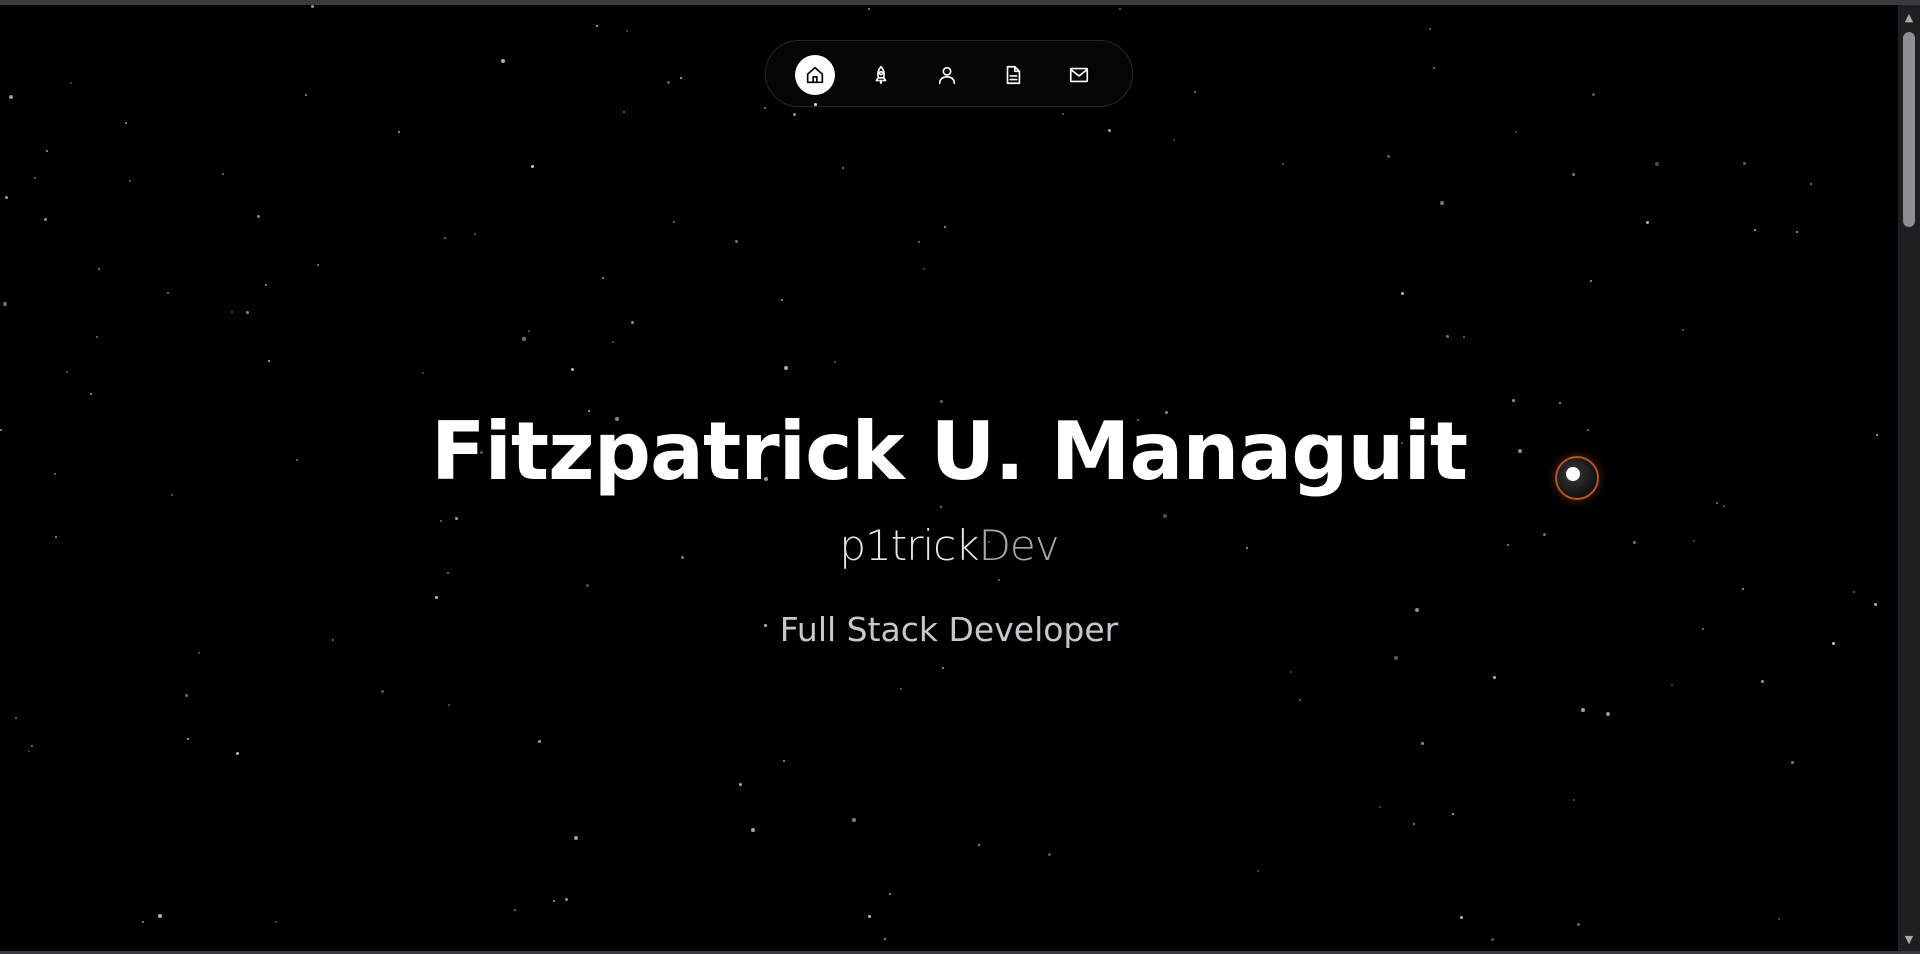 The width and height of the screenshot is (1920, 954). I want to click on active-indicator, so click(815, 104).